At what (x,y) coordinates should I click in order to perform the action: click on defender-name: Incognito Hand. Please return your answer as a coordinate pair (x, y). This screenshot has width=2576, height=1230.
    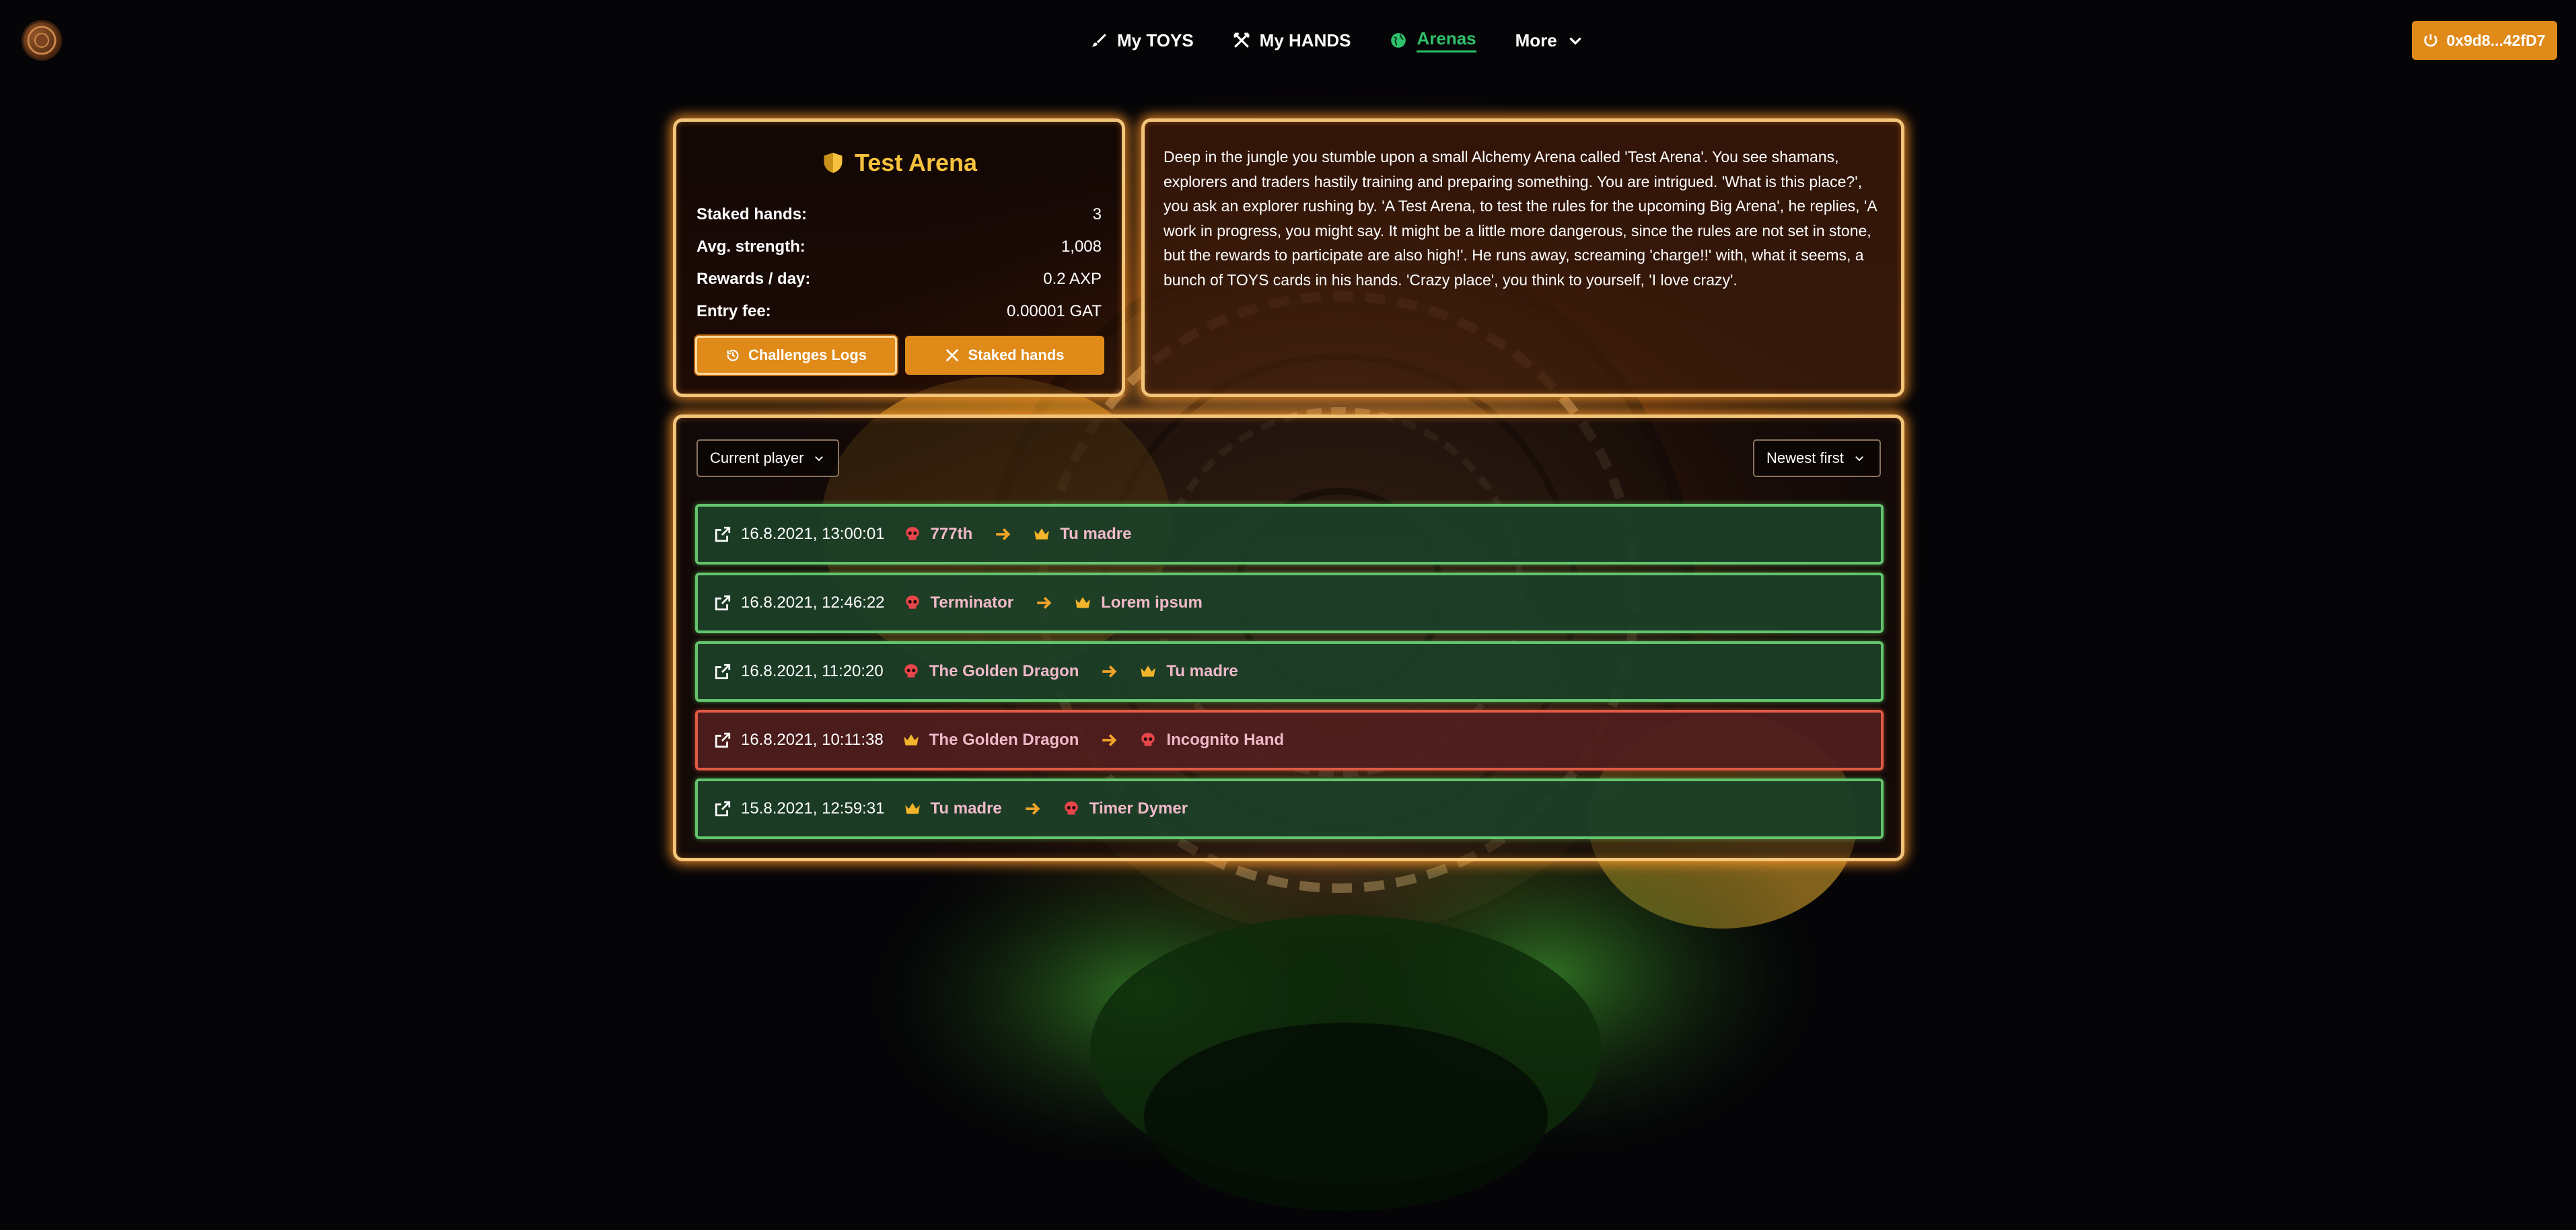
    Looking at the image, I should click on (1225, 740).